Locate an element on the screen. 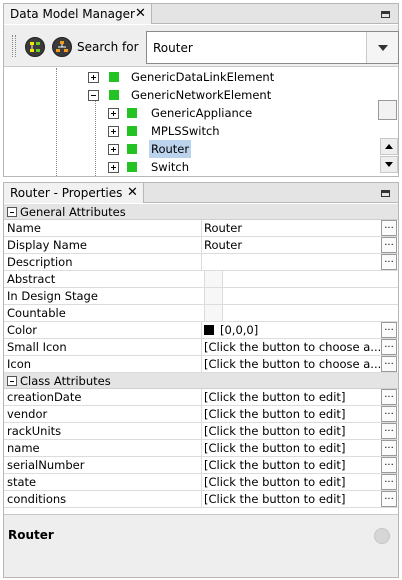  summary-title: Router is located at coordinates (31, 535).